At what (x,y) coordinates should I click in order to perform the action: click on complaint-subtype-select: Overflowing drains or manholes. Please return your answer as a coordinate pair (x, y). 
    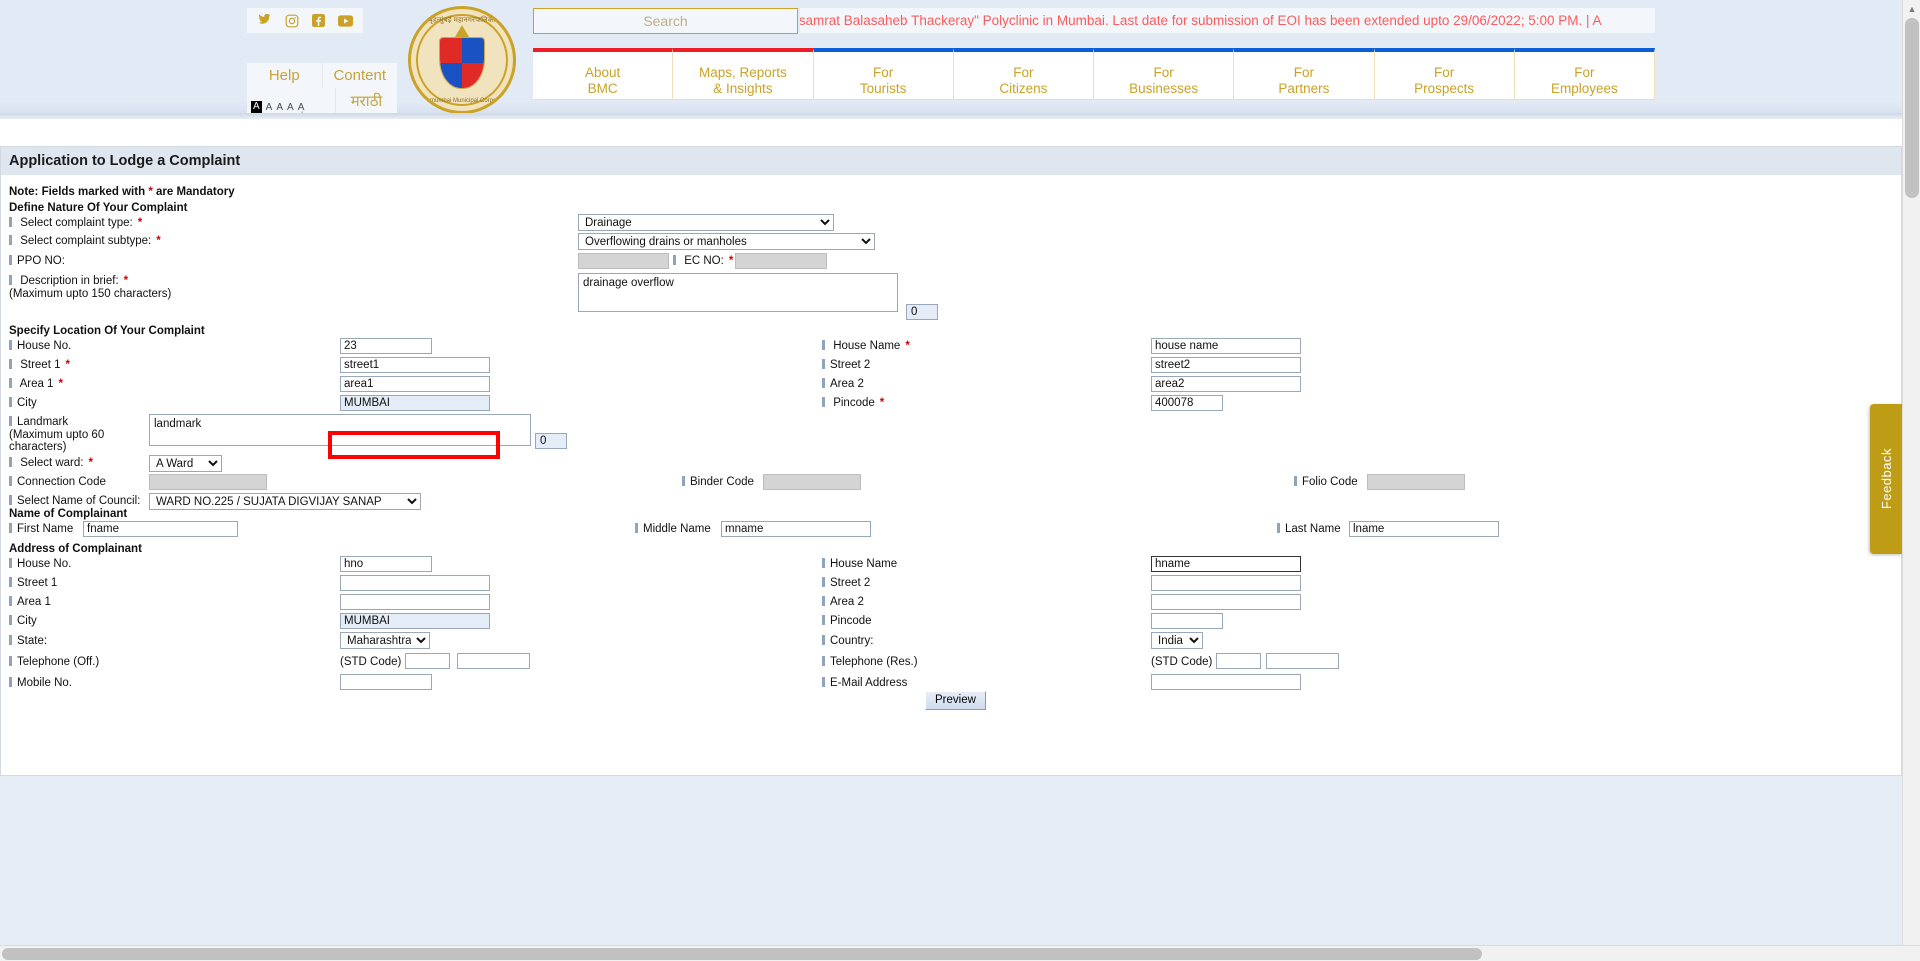
    Looking at the image, I should click on (726, 241).